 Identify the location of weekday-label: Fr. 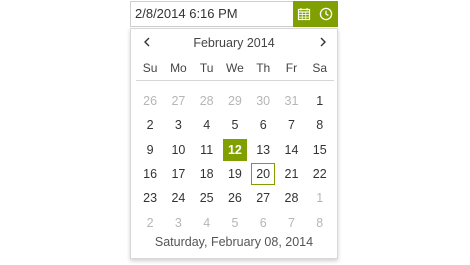
(291, 68).